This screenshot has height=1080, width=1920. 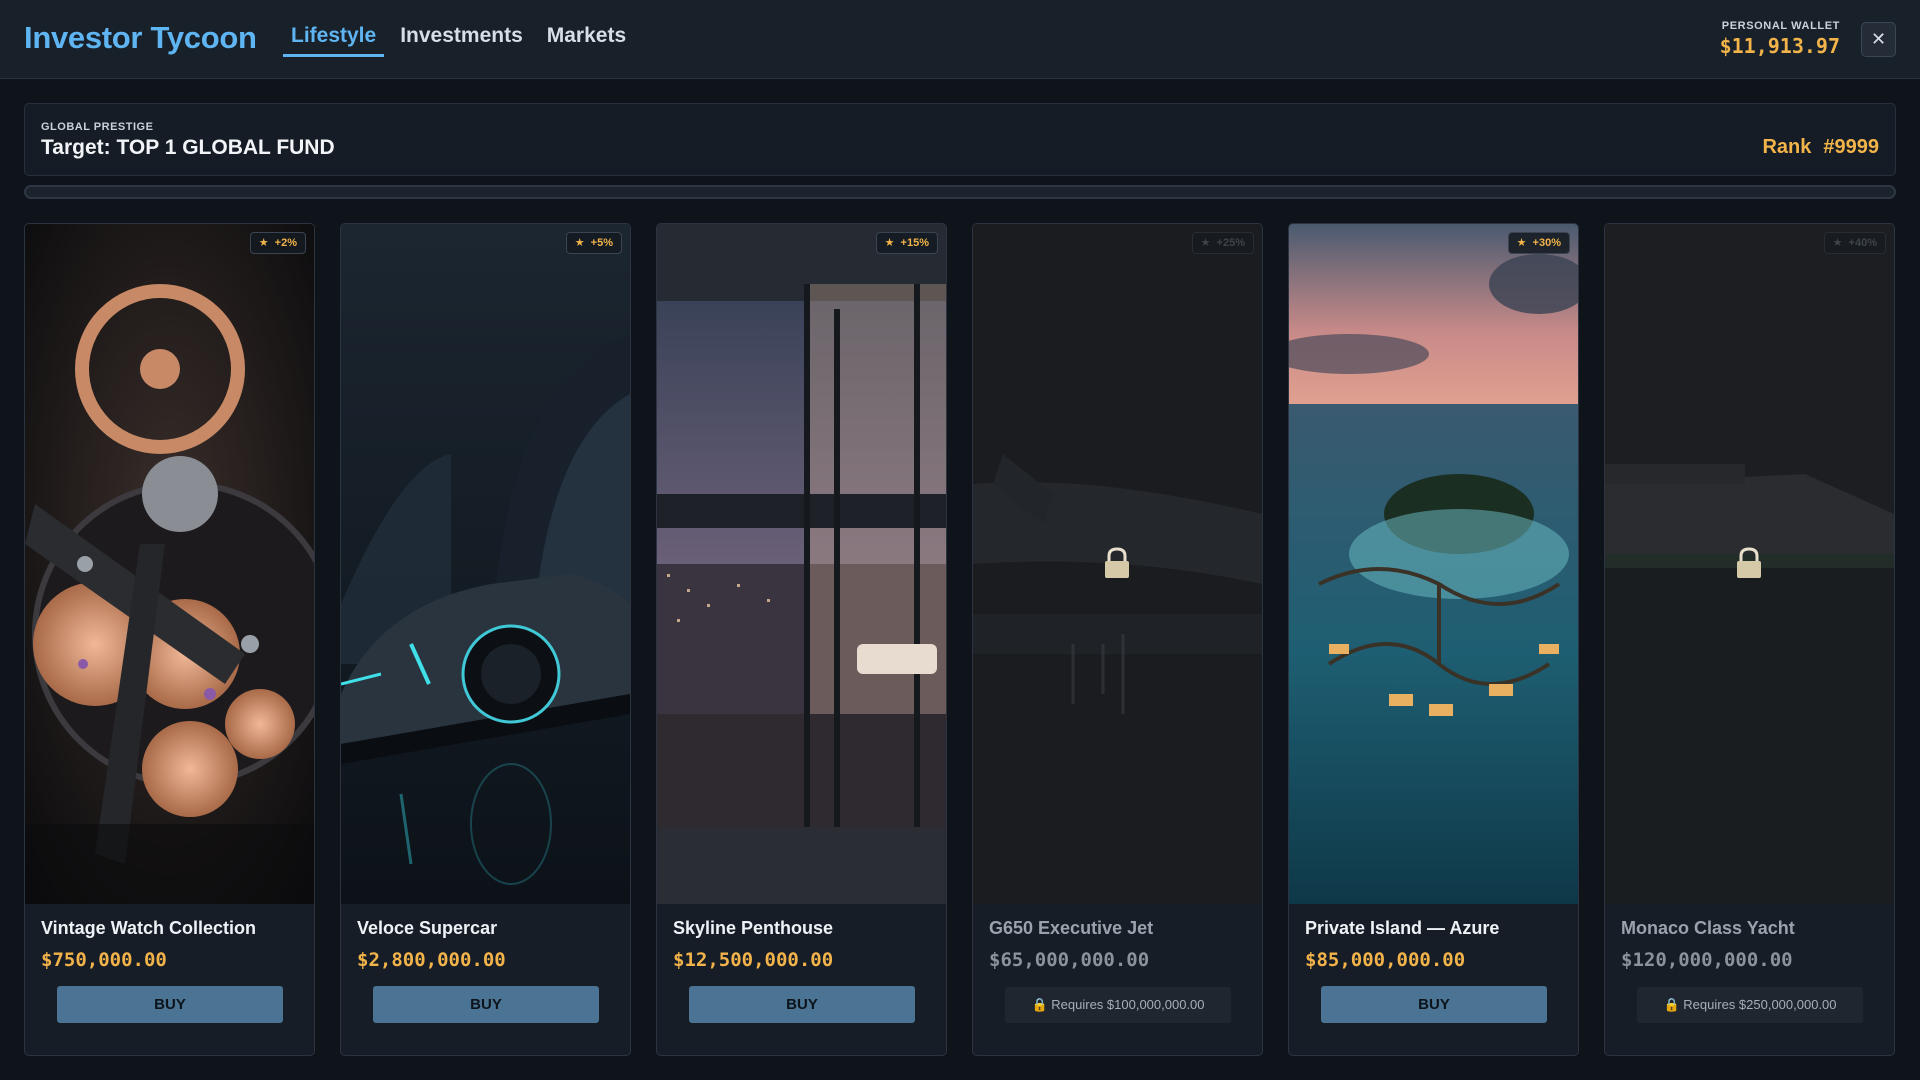 What do you see at coordinates (140, 37) in the screenshot?
I see `app-title: Investor Tycoon` at bounding box center [140, 37].